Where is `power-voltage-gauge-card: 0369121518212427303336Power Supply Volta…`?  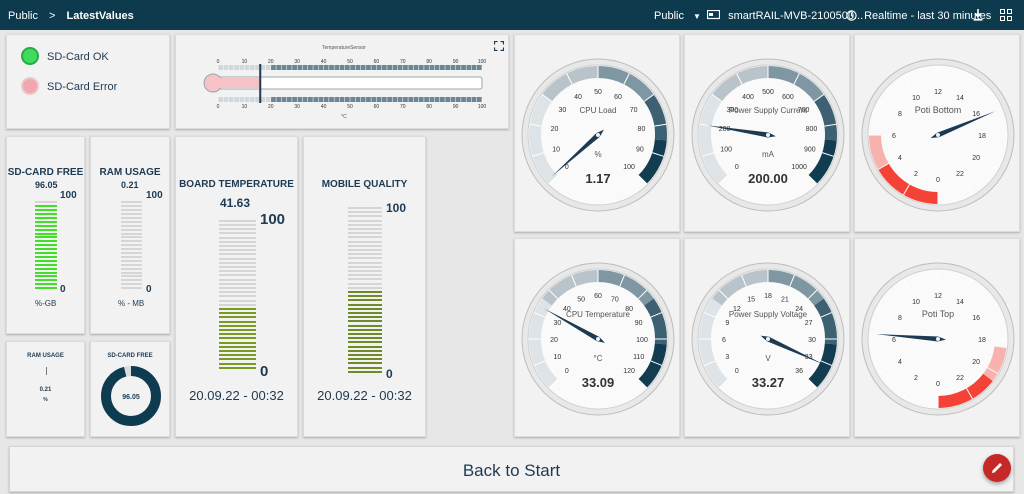
power-voltage-gauge-card: 0369121518212427303336Power Supply Volta… is located at coordinates (767, 337).